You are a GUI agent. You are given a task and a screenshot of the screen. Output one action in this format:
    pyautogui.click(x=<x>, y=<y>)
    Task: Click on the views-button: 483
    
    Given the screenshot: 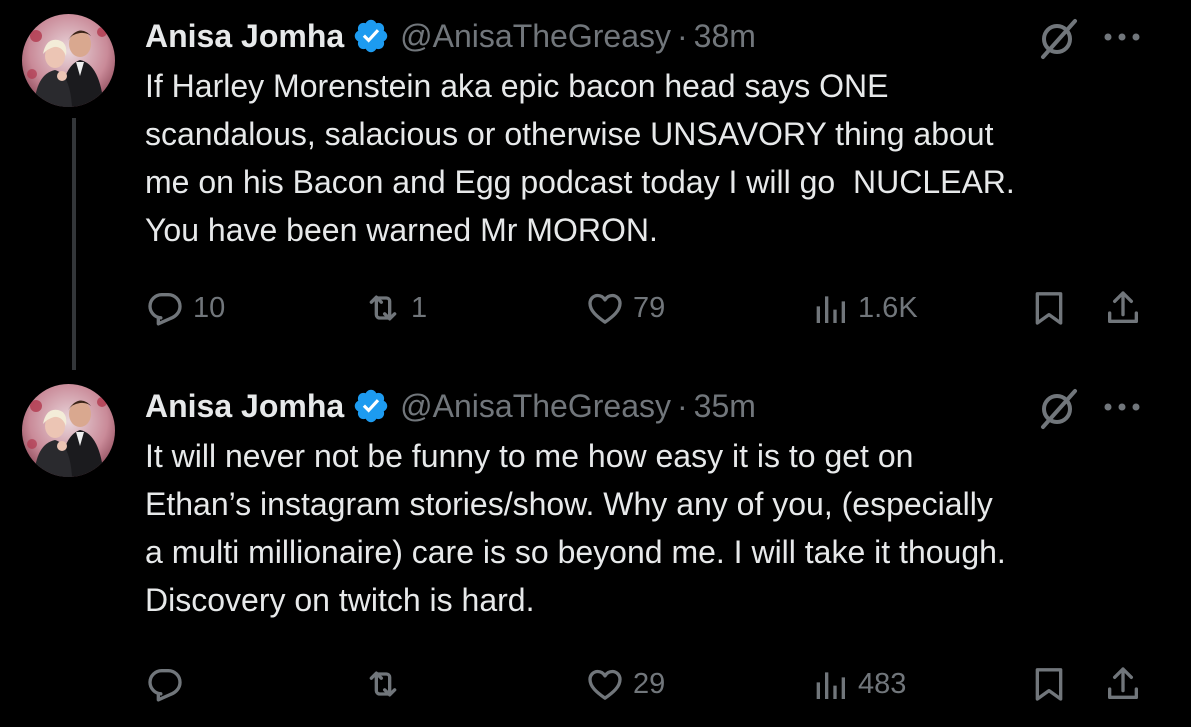 What is the action you would take?
    pyautogui.click(x=858, y=684)
    